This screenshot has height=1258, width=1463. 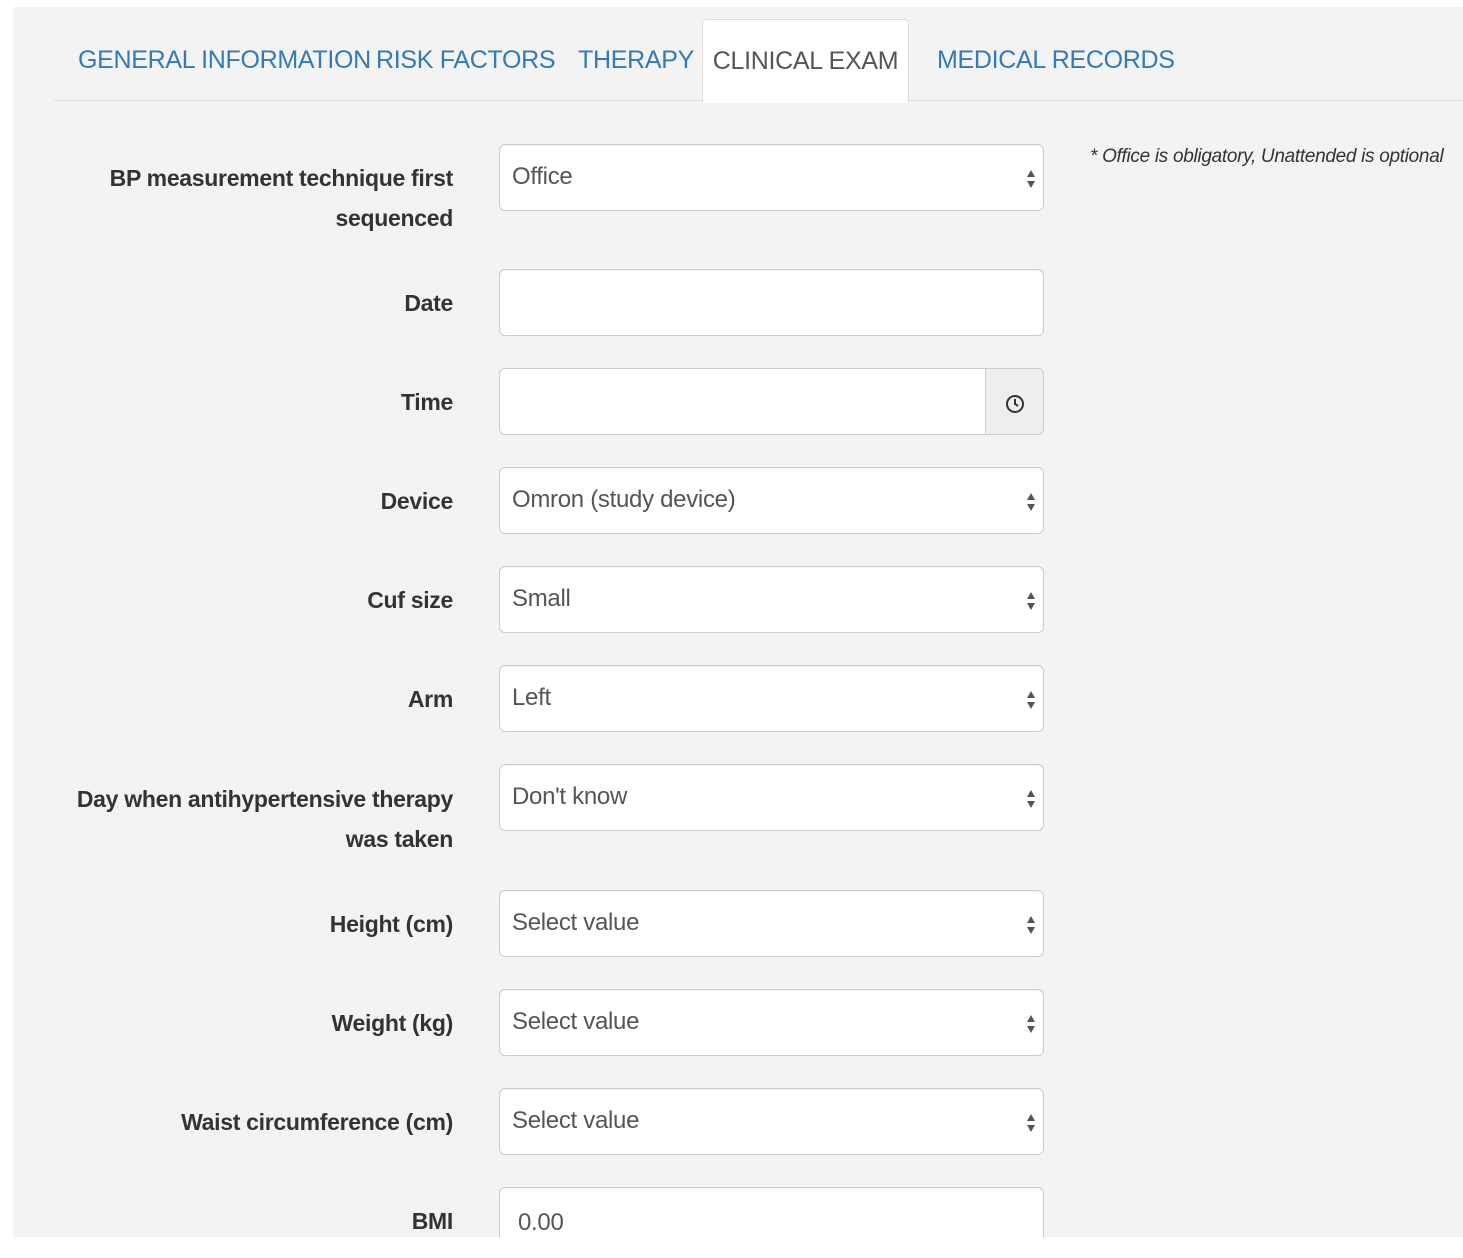 I want to click on device-select: Omron (study device), so click(x=771, y=500).